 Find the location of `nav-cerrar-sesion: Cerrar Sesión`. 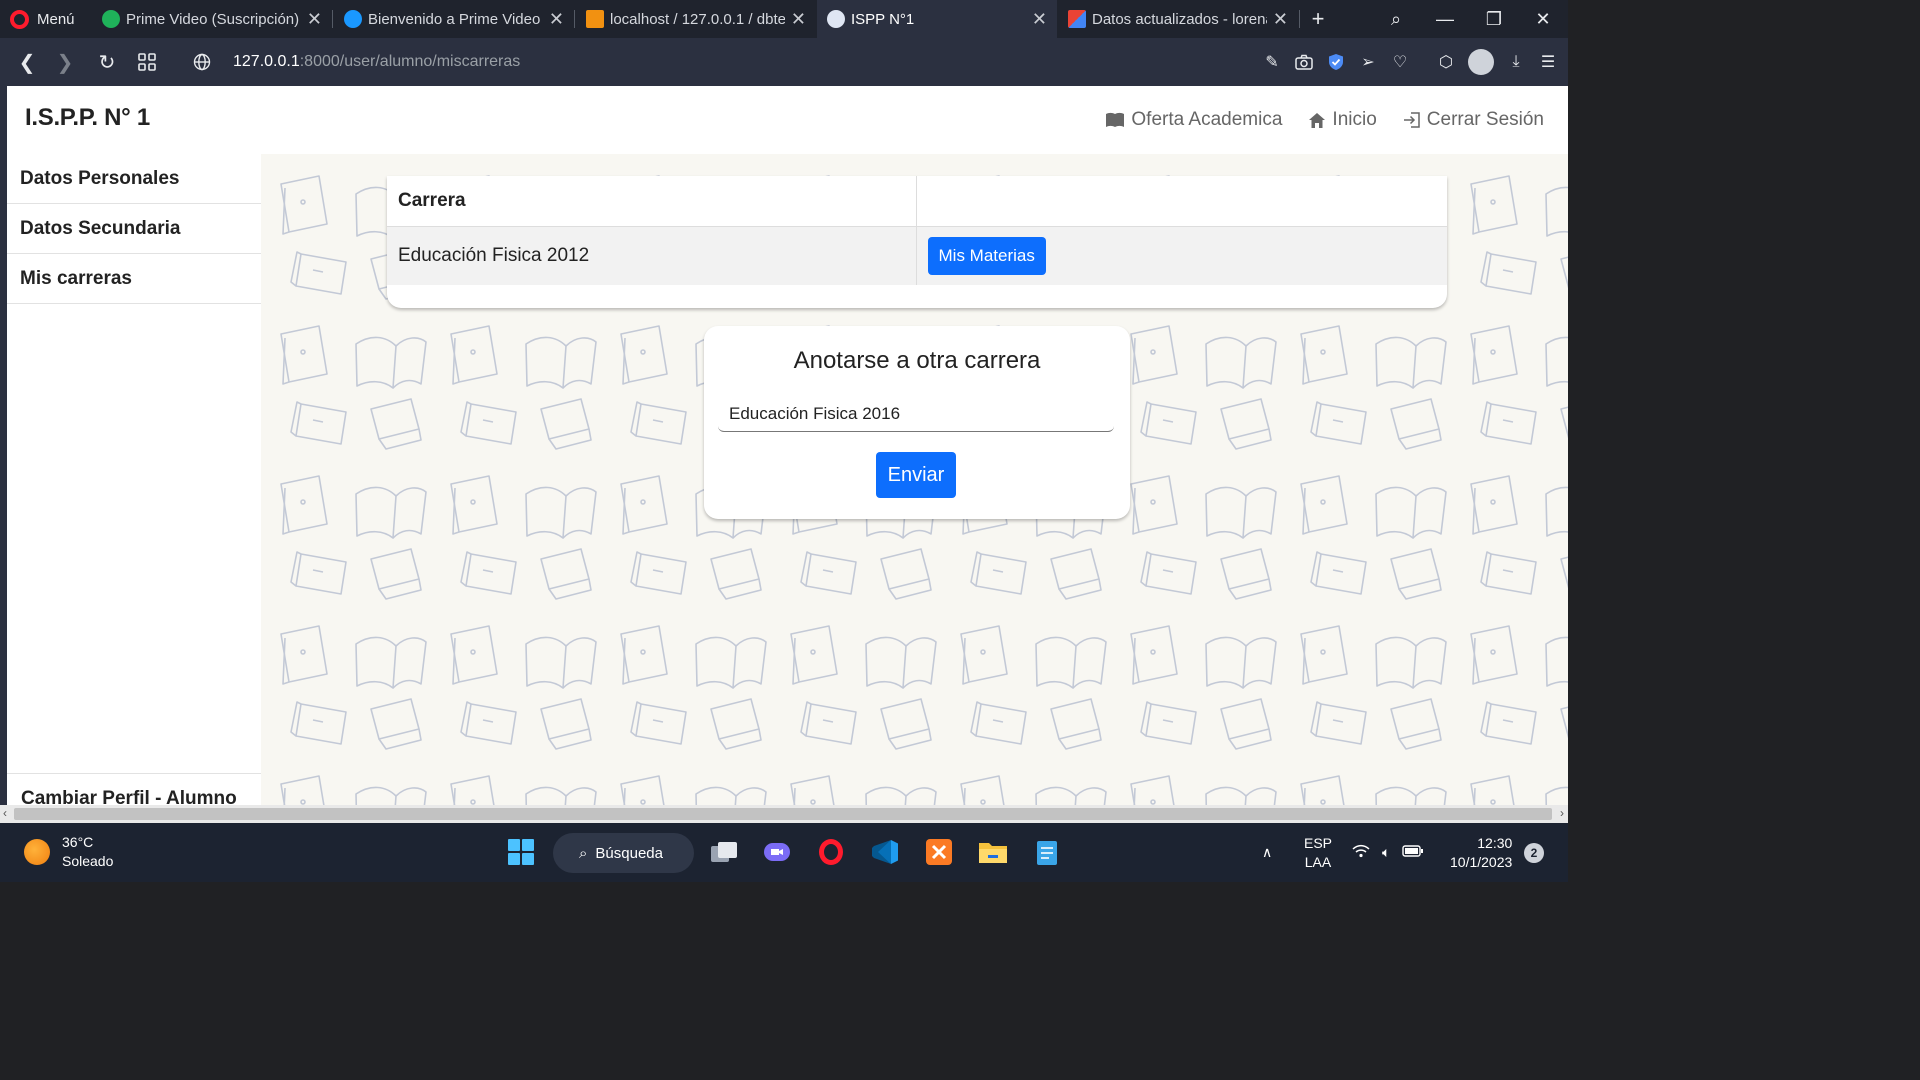

nav-cerrar-sesion: Cerrar Sesión is located at coordinates (1473, 120).